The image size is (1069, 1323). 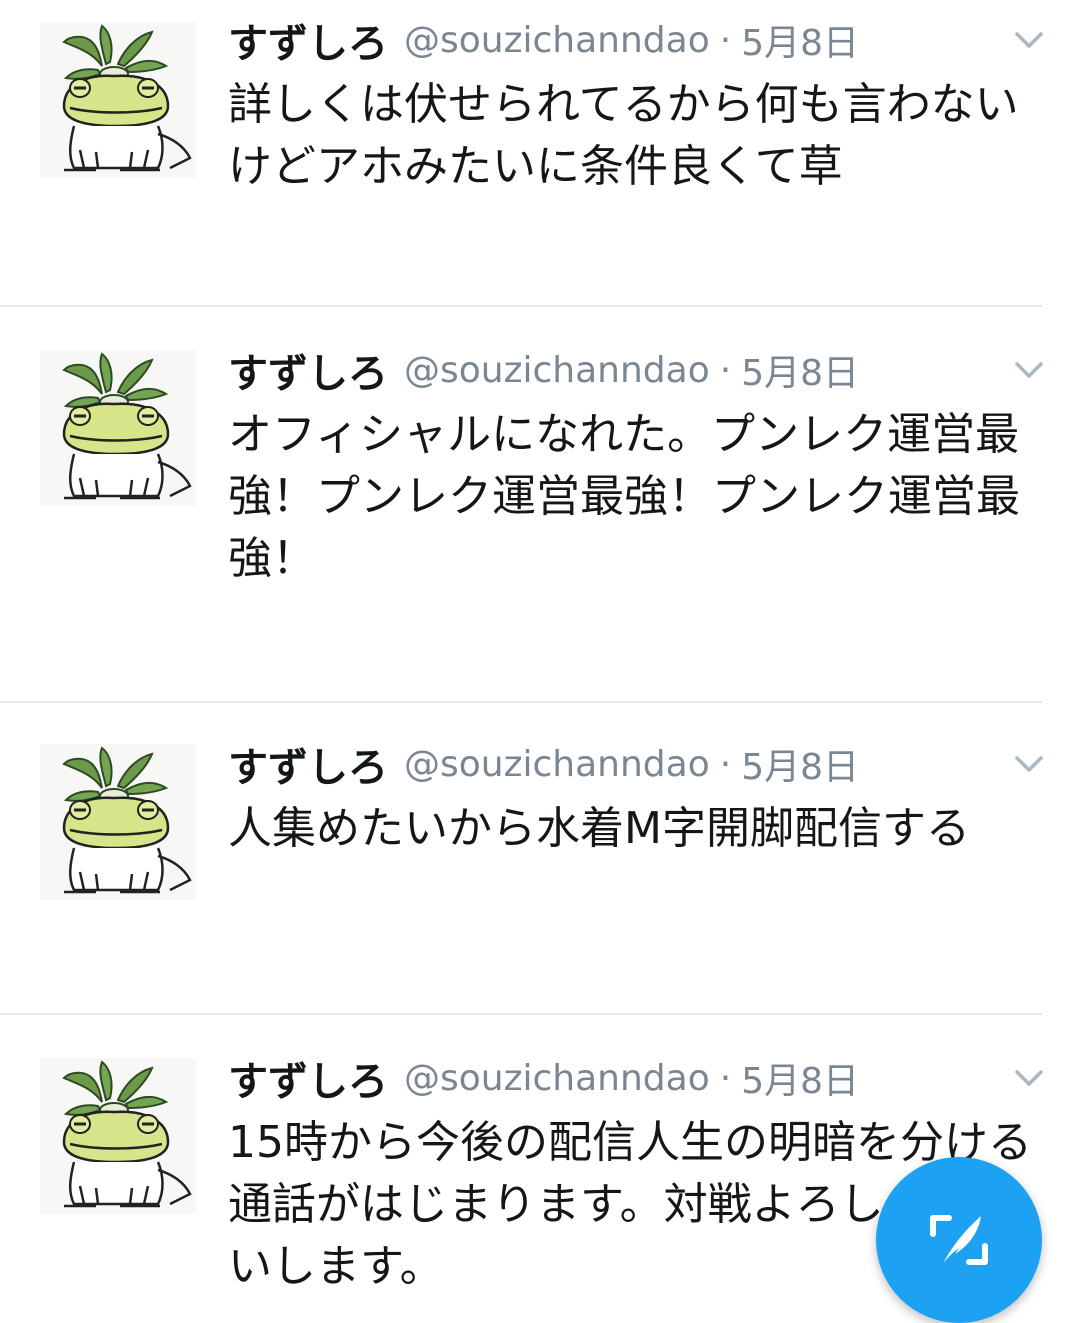 What do you see at coordinates (599, 828) in the screenshot?
I see `tweet-text: 人集めたいから水着M字開脚配信する` at bounding box center [599, 828].